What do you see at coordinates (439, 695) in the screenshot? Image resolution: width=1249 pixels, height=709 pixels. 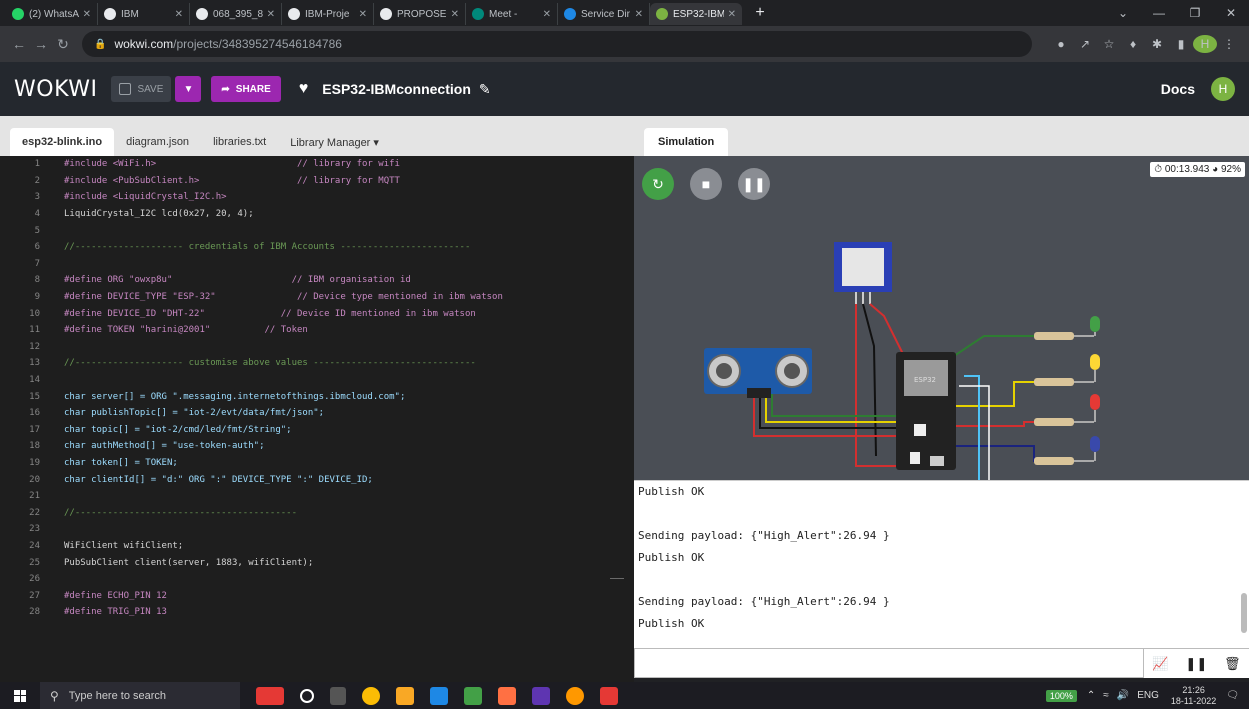 I see `vscode-icon` at bounding box center [439, 695].